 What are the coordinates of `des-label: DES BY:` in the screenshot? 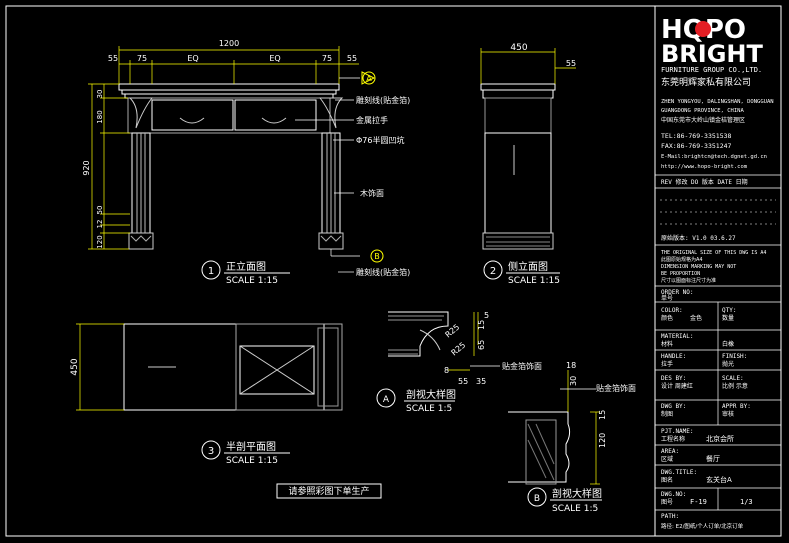 It's located at (673, 378).